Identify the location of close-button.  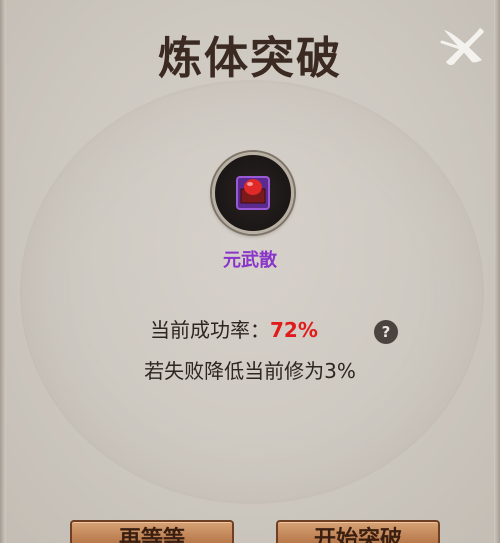
(463, 47).